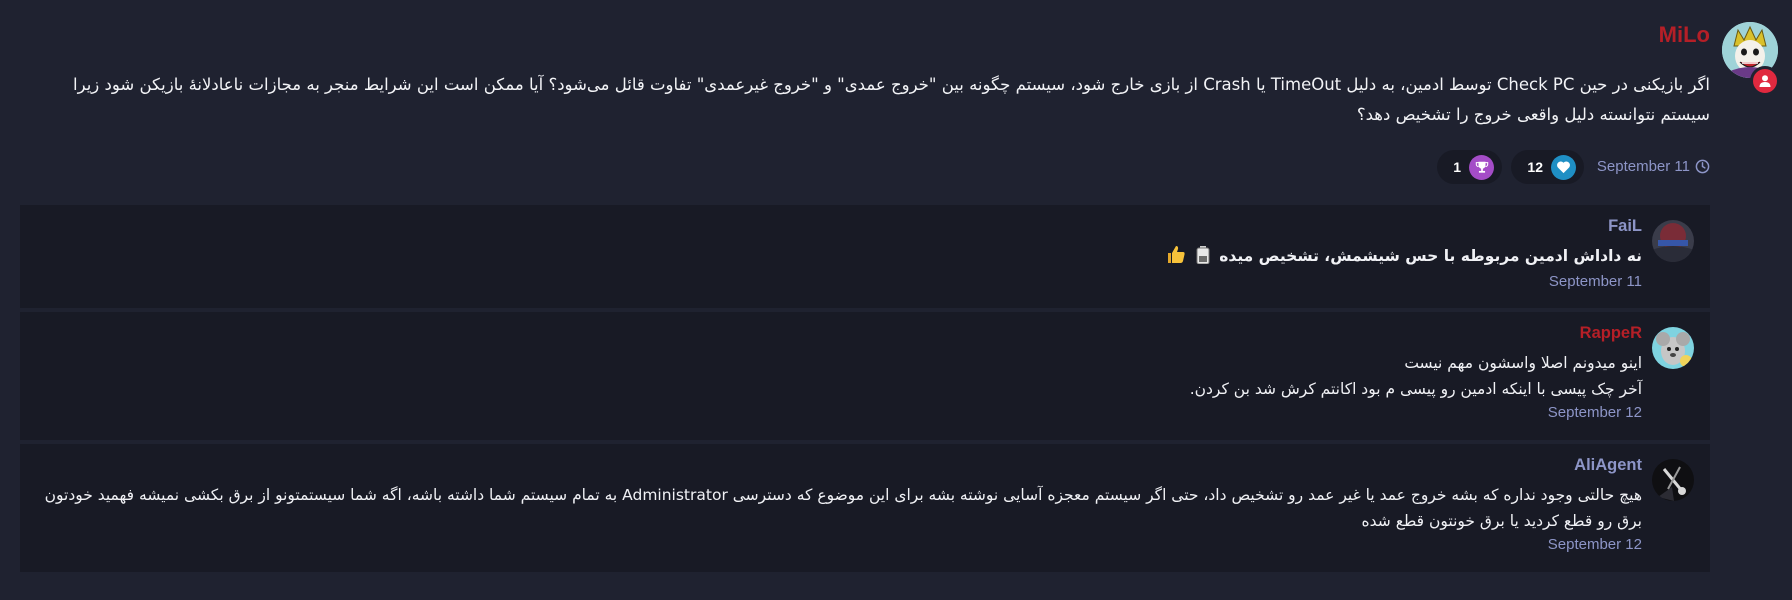 This screenshot has height=600, width=1792. Describe the element at coordinates (1535, 167) in the screenshot. I see `heart-reaction-count: 12` at that location.